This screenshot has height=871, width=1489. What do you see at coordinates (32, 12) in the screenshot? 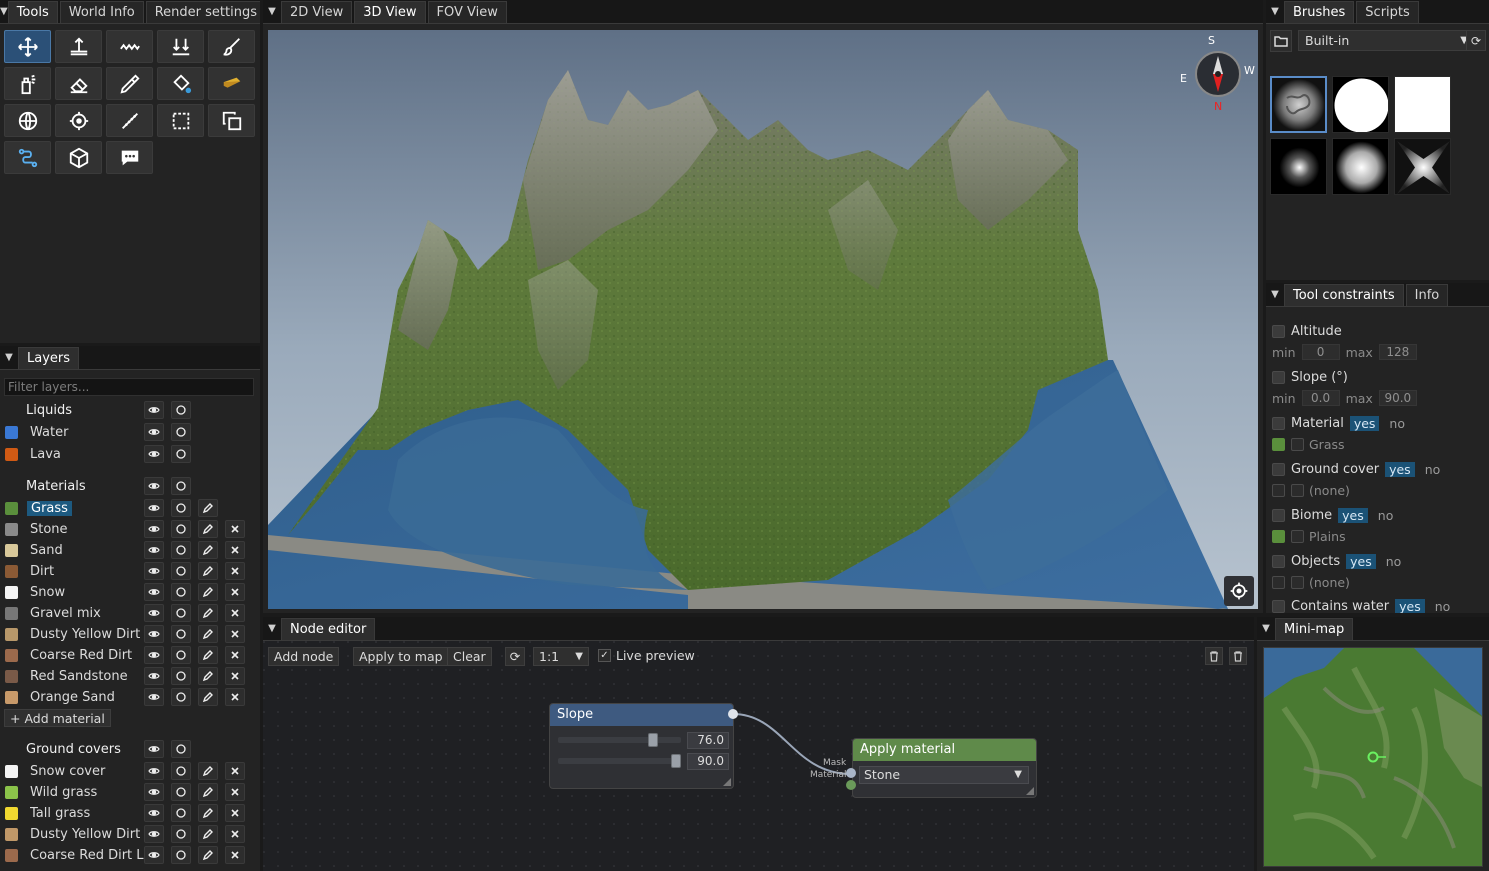
I see `tab-tools: Tools` at bounding box center [32, 12].